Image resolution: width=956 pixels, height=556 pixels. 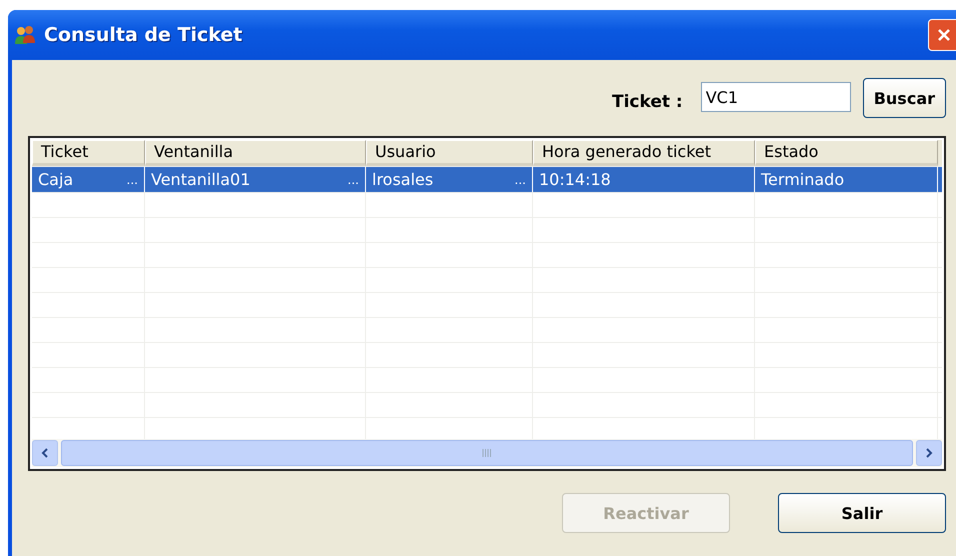 I want to click on chevron-right-icon, so click(x=929, y=453).